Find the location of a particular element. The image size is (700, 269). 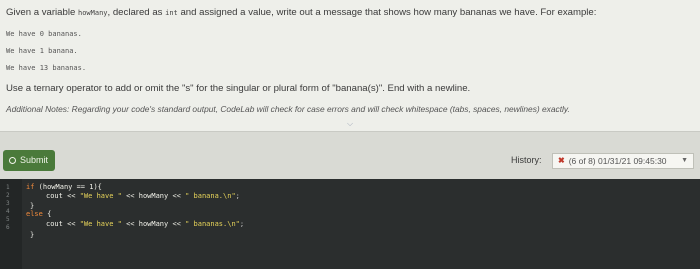

prompt-text: , declared as is located at coordinates (136, 12).